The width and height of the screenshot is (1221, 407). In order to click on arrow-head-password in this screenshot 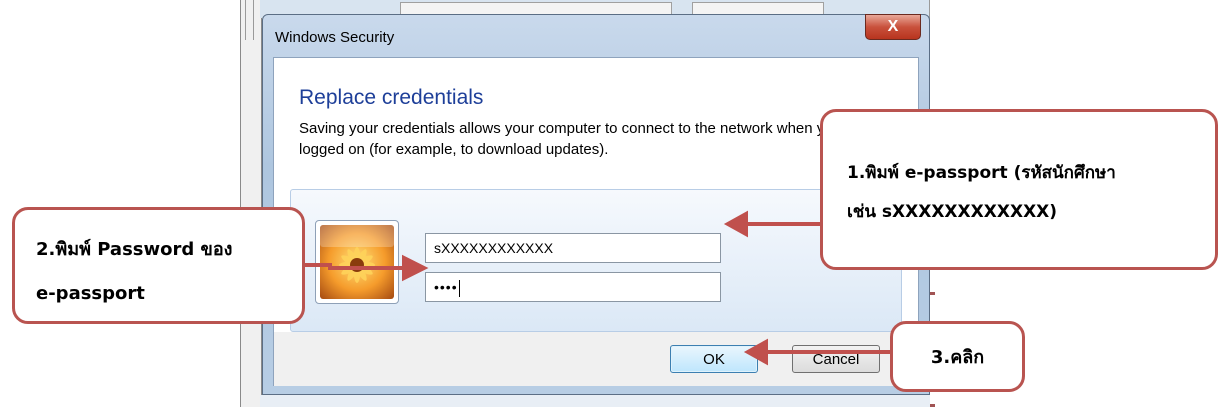, I will do `click(415, 268)`.